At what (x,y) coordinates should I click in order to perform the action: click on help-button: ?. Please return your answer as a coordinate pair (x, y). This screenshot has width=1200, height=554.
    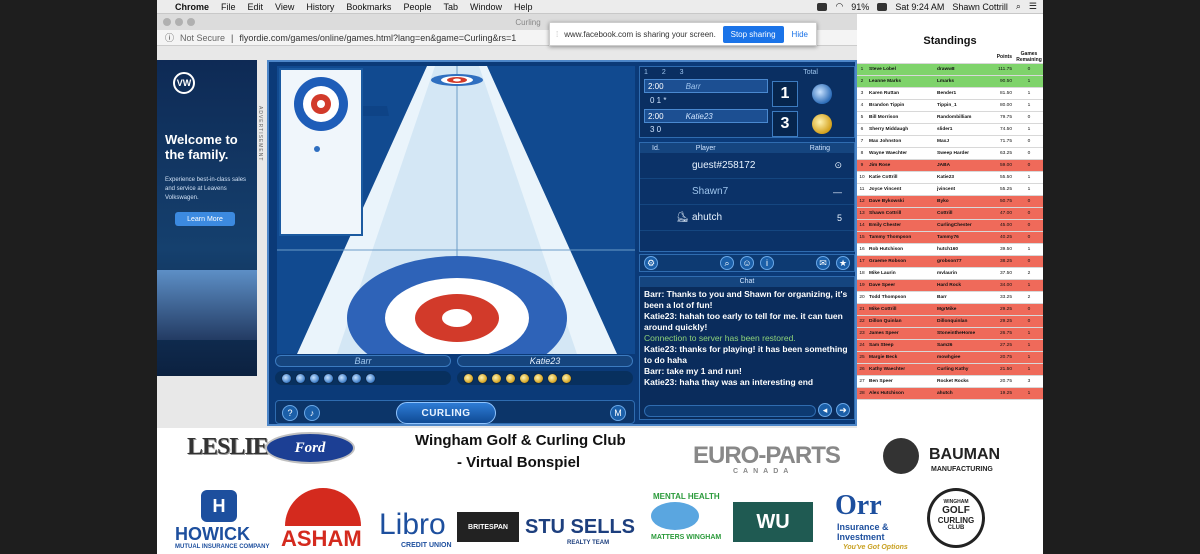
    Looking at the image, I should click on (290, 413).